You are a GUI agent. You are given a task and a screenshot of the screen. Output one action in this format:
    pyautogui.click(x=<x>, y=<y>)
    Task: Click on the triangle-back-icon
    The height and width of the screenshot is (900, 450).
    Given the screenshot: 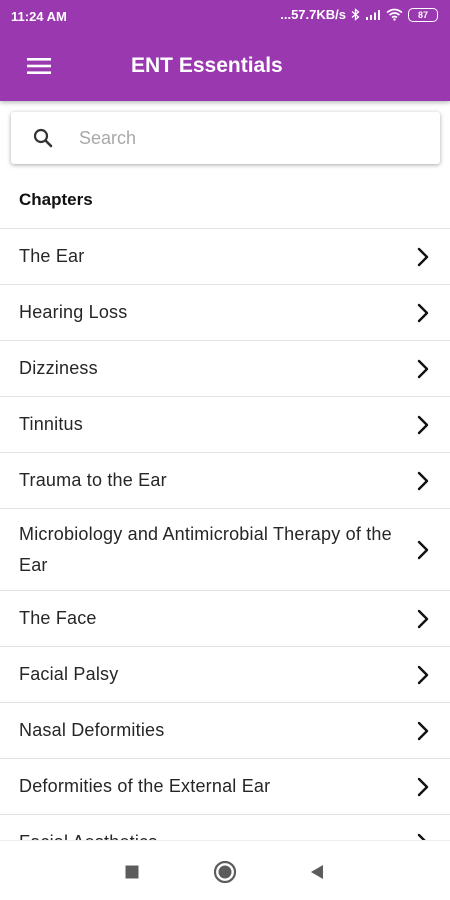 What is the action you would take?
    pyautogui.click(x=317, y=872)
    